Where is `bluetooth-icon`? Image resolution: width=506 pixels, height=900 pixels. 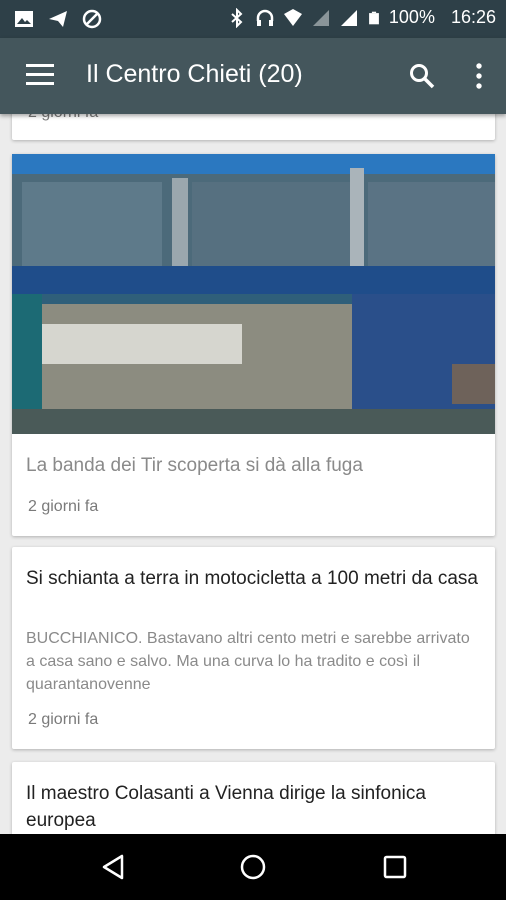 bluetooth-icon is located at coordinates (237, 17).